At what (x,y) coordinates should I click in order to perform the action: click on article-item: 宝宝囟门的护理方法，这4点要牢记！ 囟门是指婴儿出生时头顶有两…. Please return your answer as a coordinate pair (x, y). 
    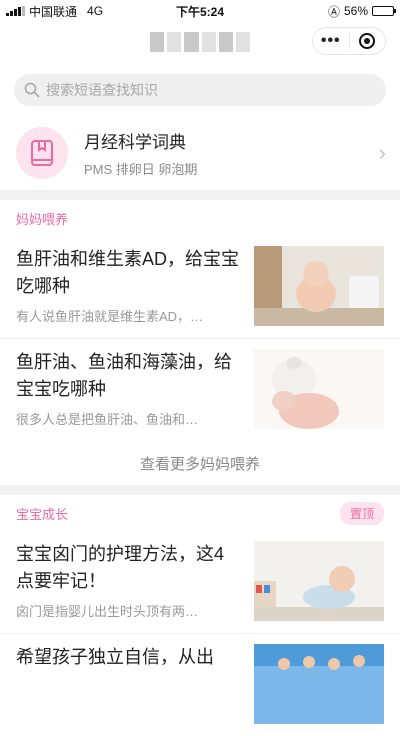
    Looking at the image, I should click on (200, 582).